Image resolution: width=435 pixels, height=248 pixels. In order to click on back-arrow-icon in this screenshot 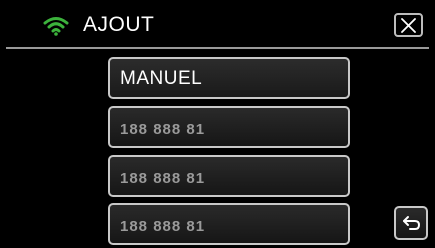, I will do `click(412, 223)`.